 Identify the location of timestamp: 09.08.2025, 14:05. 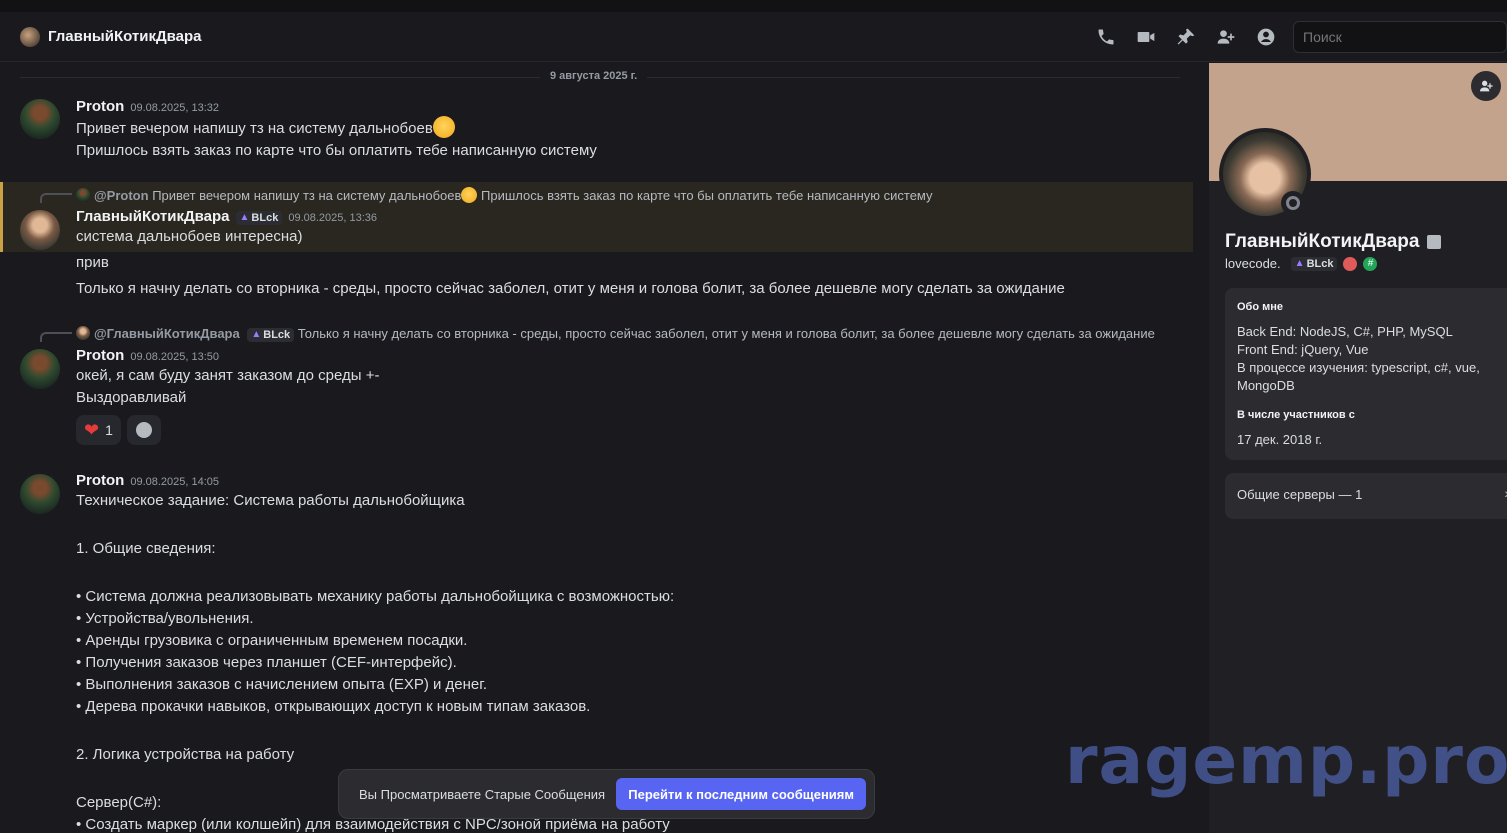
(175, 482).